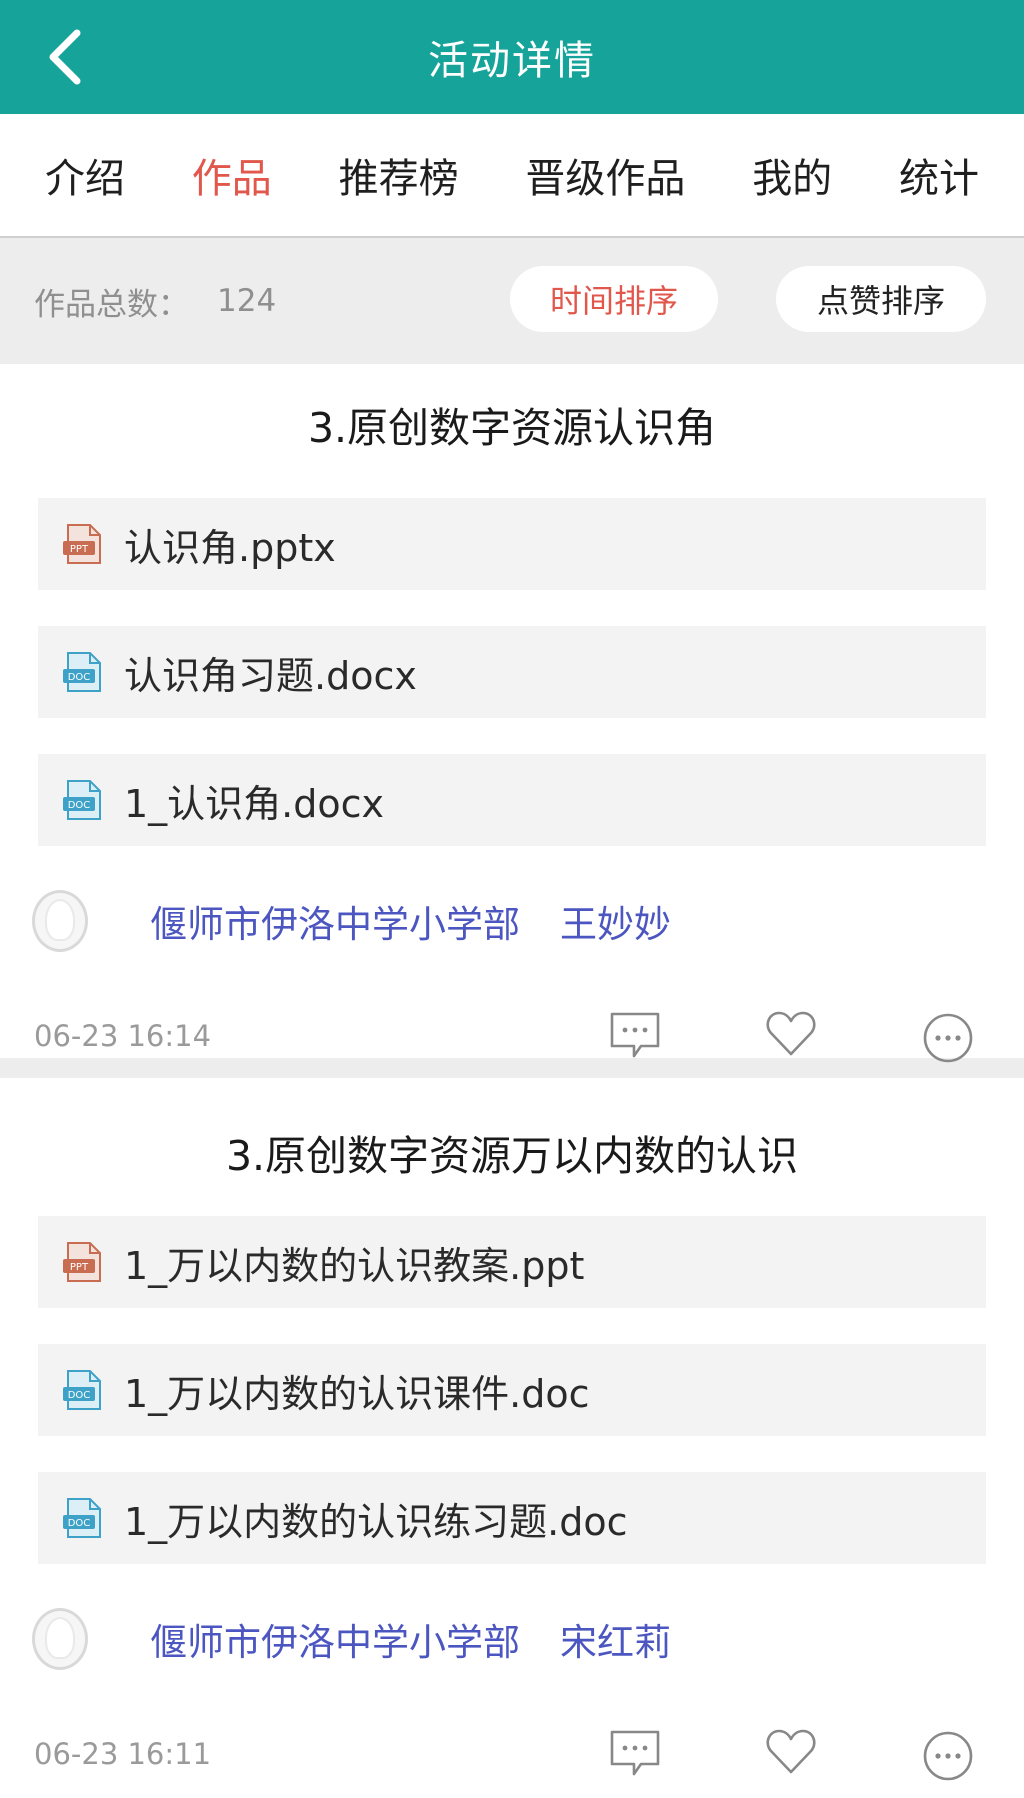  Describe the element at coordinates (123, 1754) in the screenshot. I see `timestamp: 06-23 16:11` at that location.